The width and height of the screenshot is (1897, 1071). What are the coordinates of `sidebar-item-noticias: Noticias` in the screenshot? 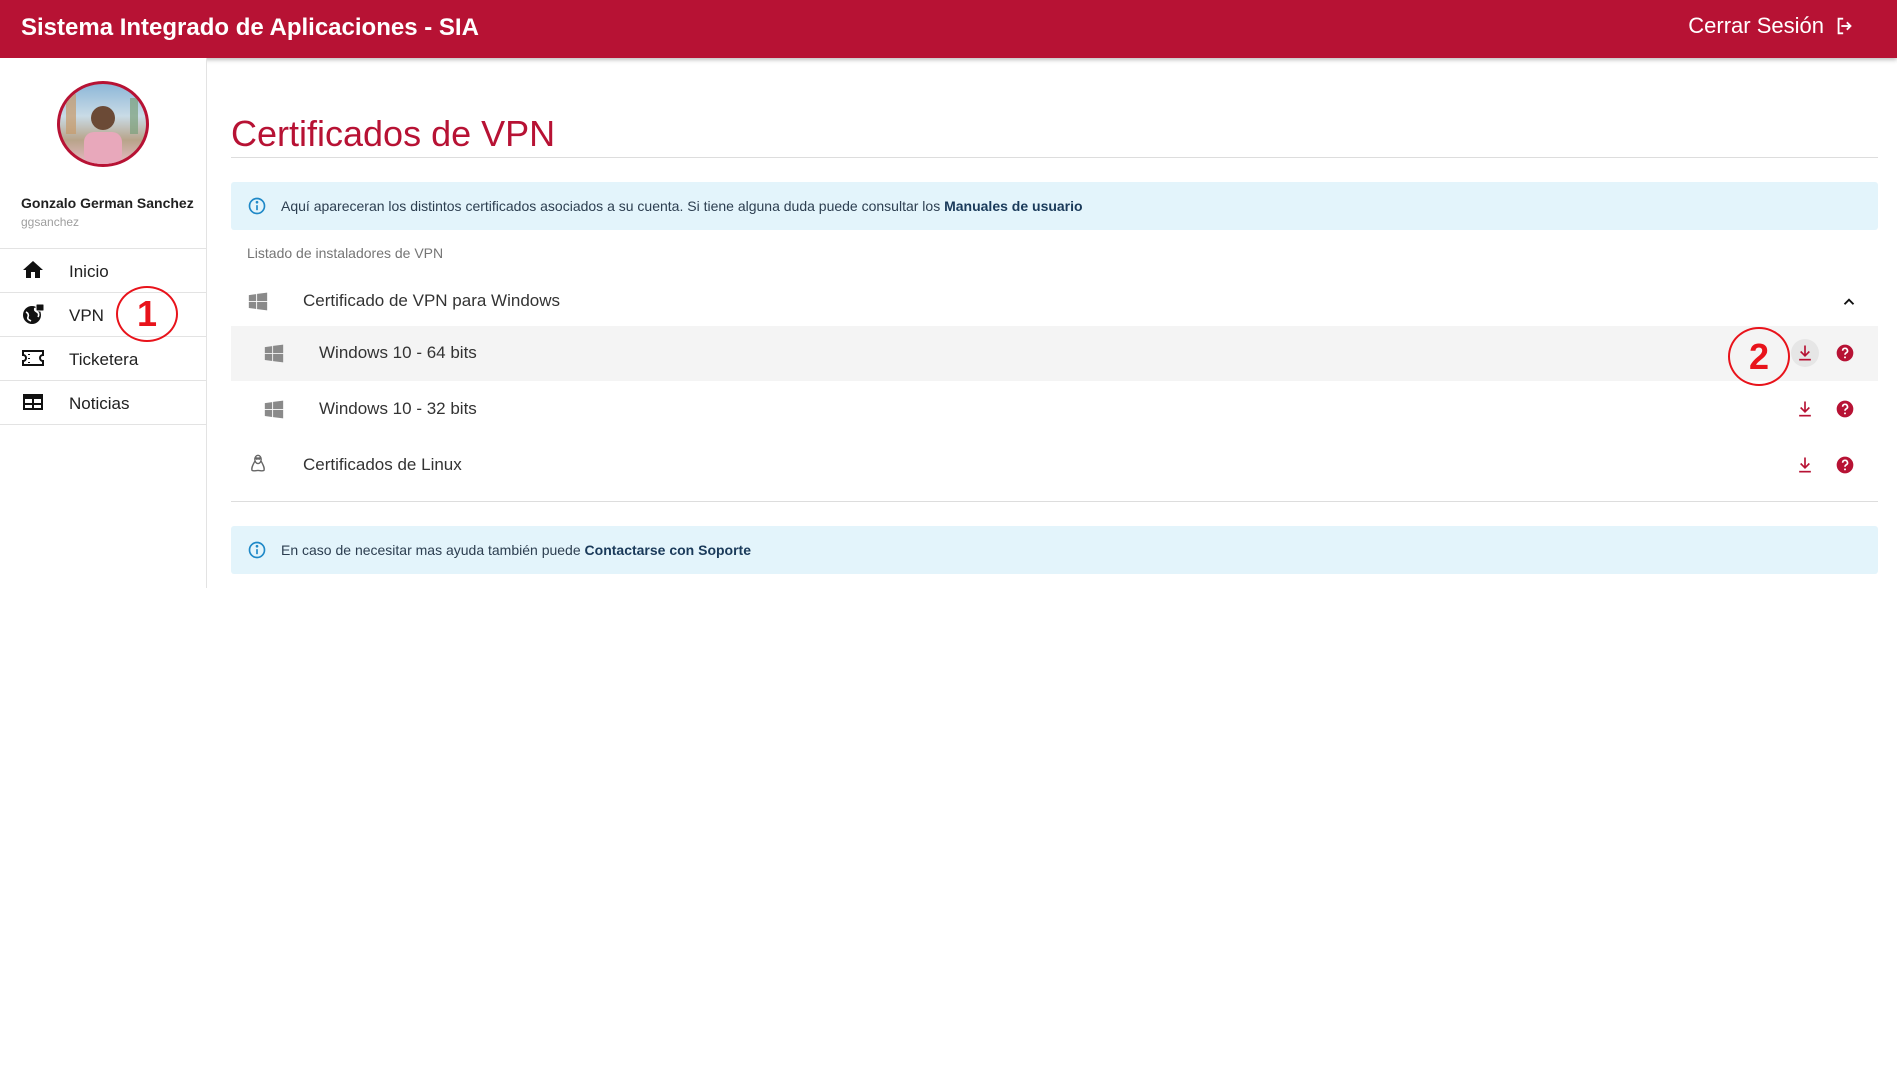 It's located at (103, 403).